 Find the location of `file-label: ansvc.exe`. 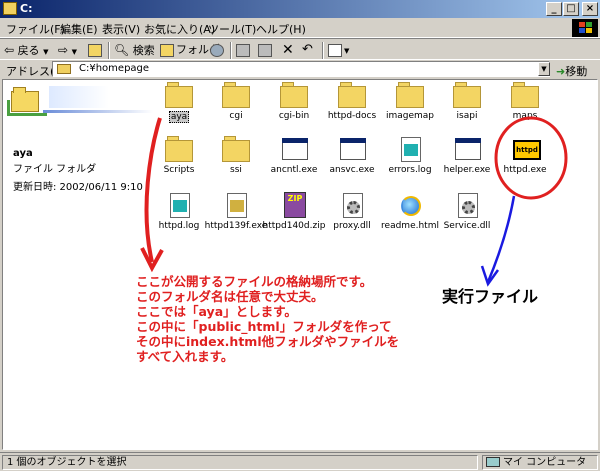

file-label: ansvc.exe is located at coordinates (352, 170).